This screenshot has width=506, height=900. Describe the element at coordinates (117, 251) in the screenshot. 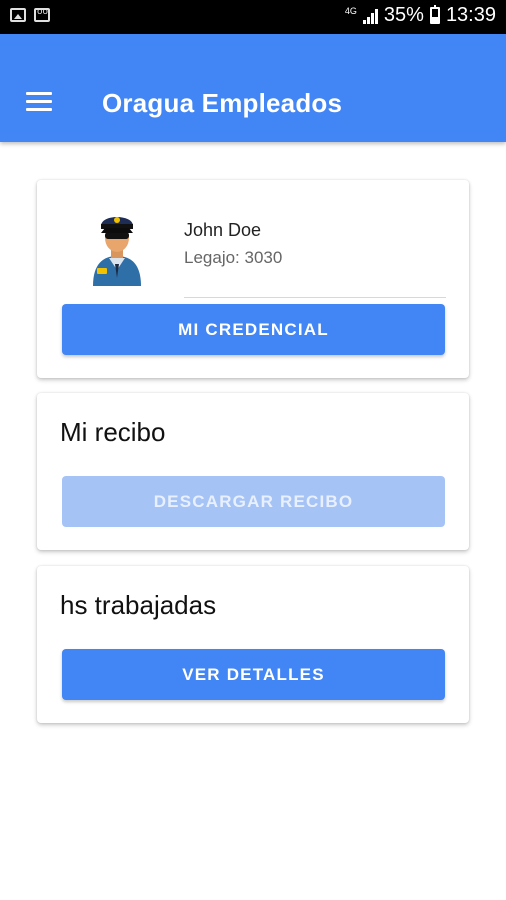

I see `police-avatar-icon` at that location.